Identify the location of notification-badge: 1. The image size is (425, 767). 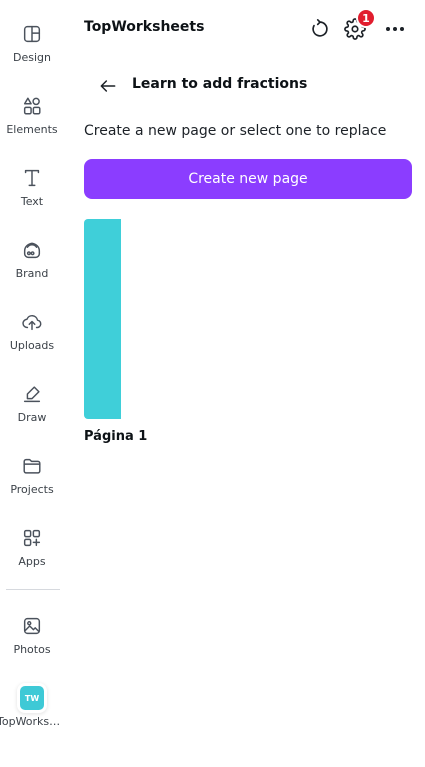
(366, 18).